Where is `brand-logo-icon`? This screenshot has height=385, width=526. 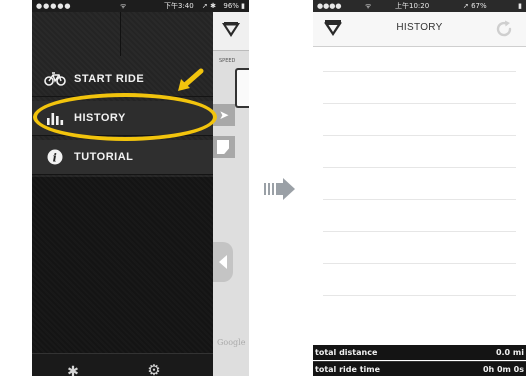 brand-logo-icon is located at coordinates (231, 29).